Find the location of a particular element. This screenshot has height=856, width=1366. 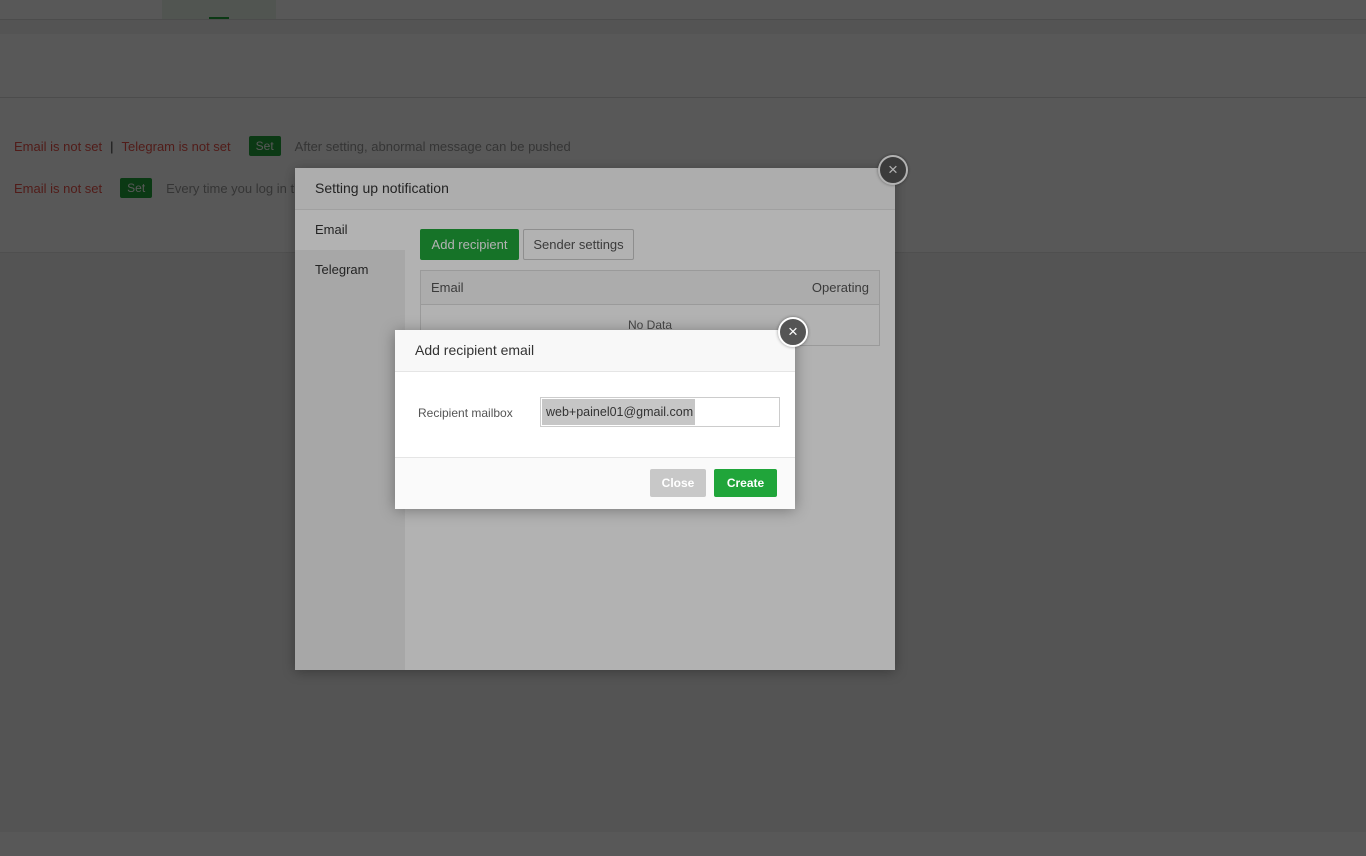

mailbox-input-value: web+painel01@gmail.com is located at coordinates (619, 412).